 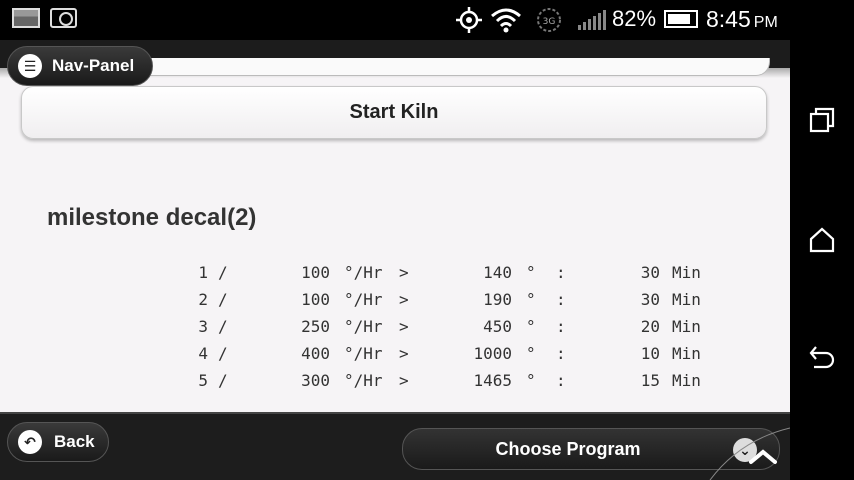 I want to click on back-button: ↶ Back, so click(x=58, y=442).